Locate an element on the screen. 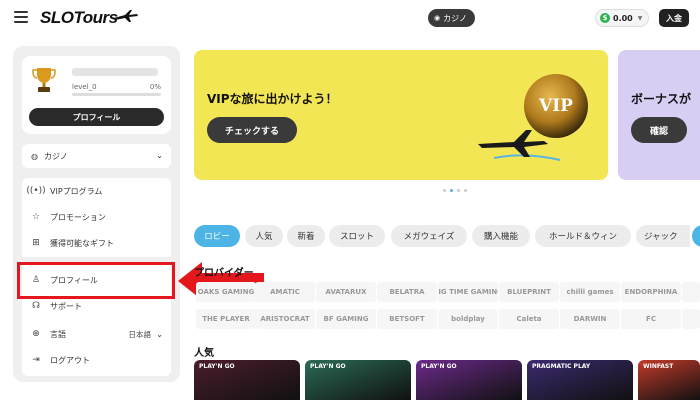  provider-logo: OAKS GAMING is located at coordinates (226, 292).